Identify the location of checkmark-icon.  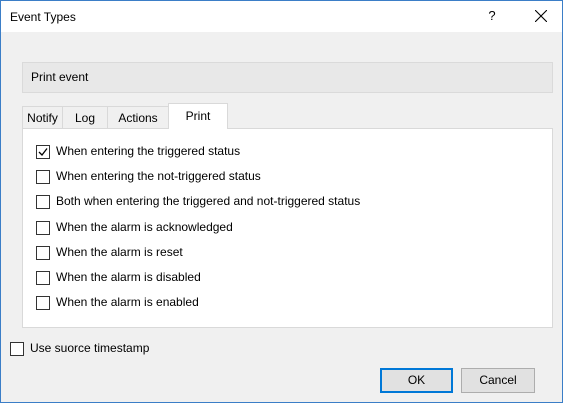
(43, 152).